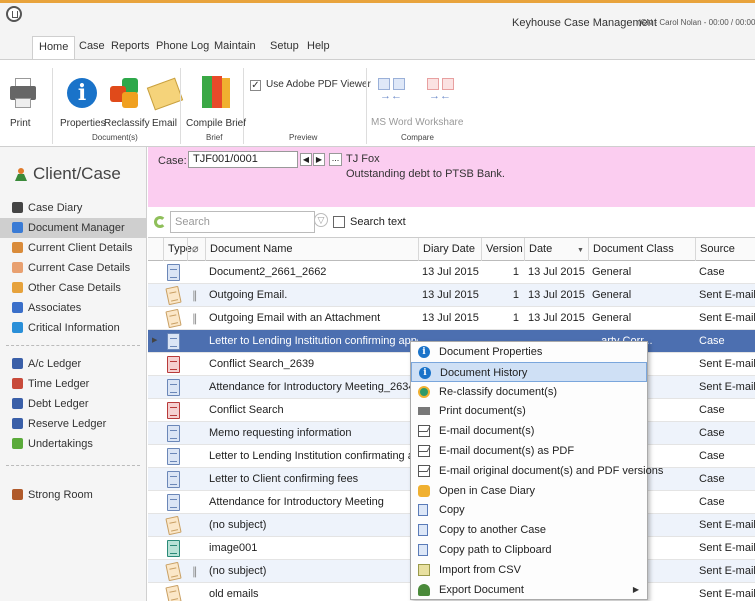 The image size is (755, 601). What do you see at coordinates (306, 159) in the screenshot?
I see `prev-case-button: ◀` at bounding box center [306, 159].